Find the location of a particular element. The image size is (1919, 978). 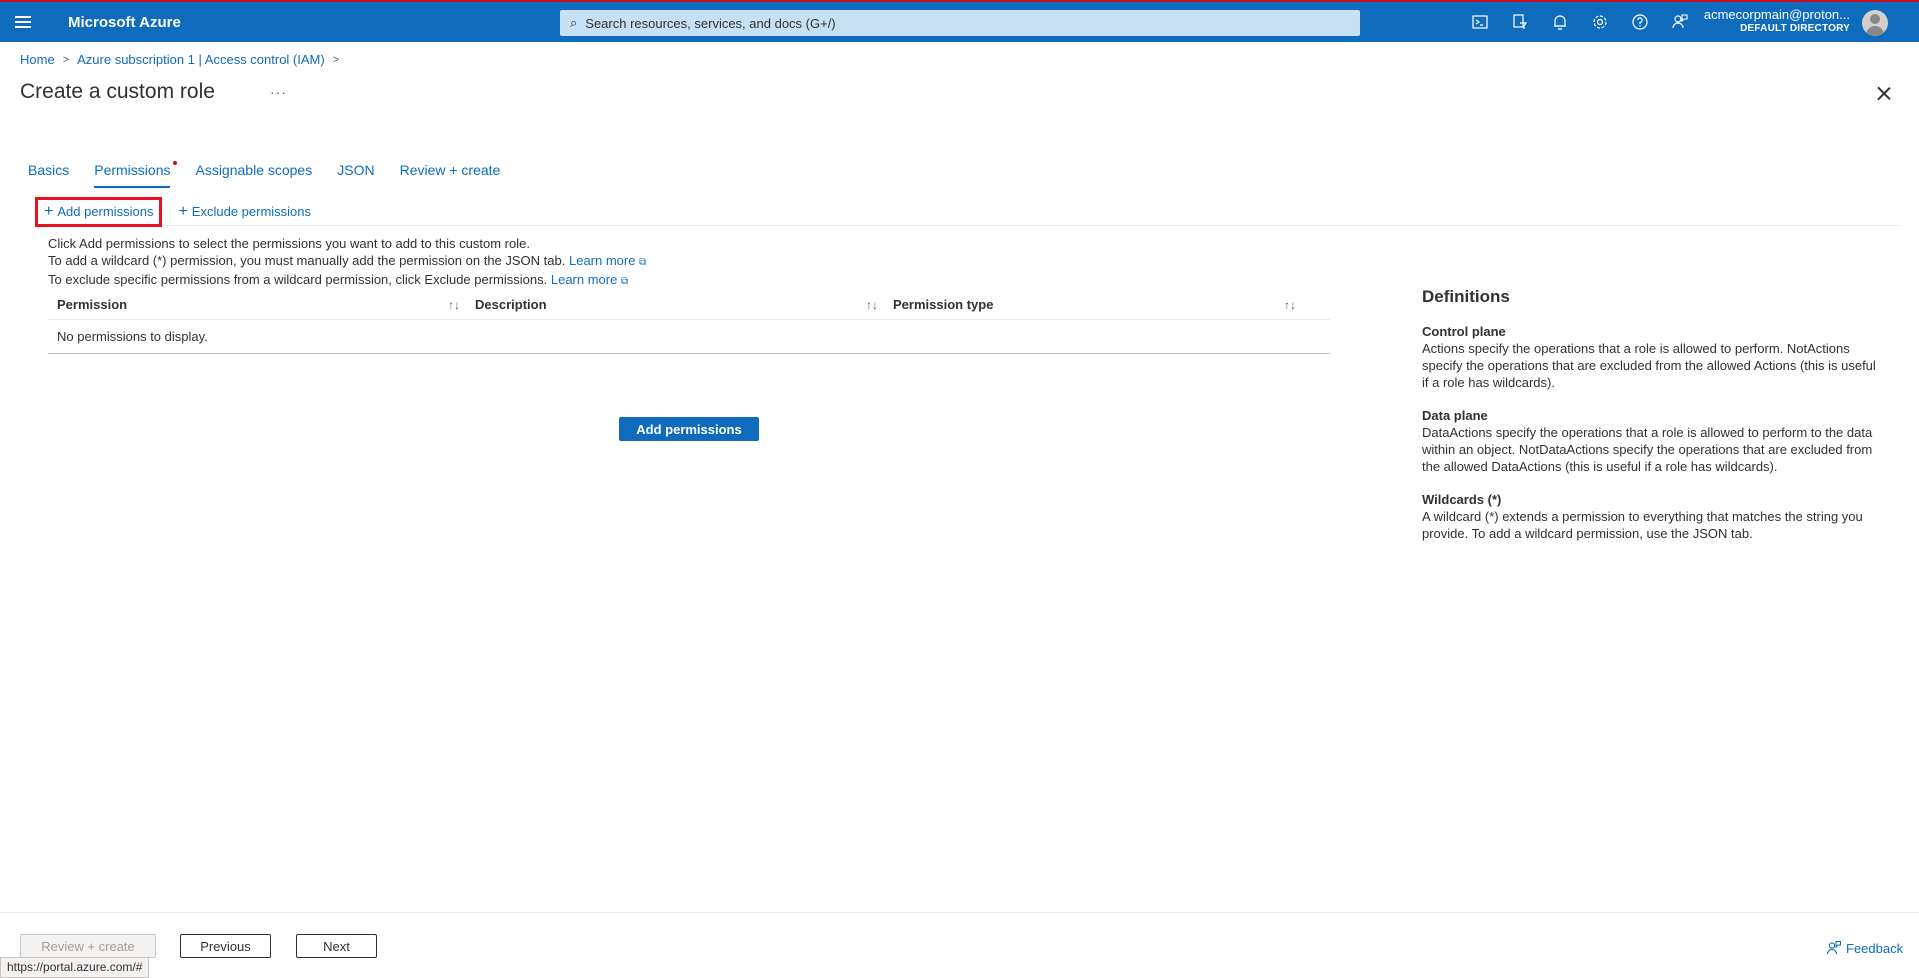

feedback-label: Feedback is located at coordinates (1875, 948).